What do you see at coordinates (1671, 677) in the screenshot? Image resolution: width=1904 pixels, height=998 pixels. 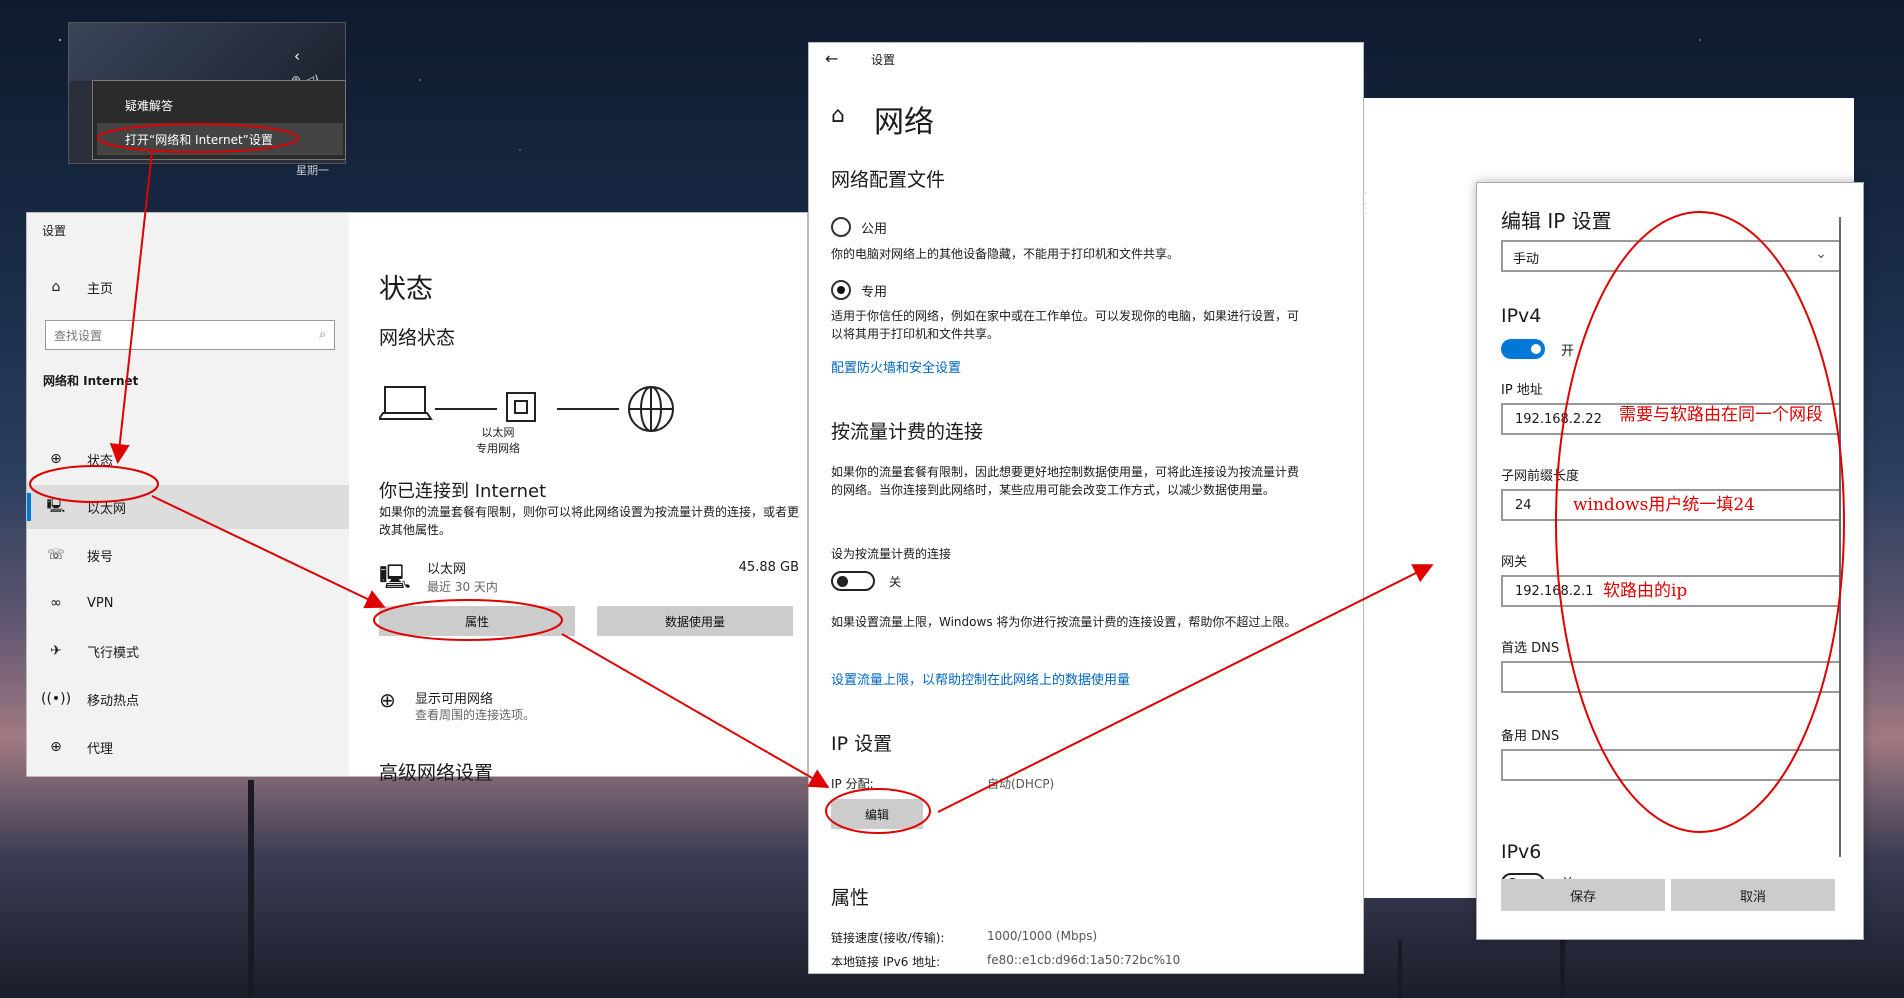 I see `dns1-input` at bounding box center [1671, 677].